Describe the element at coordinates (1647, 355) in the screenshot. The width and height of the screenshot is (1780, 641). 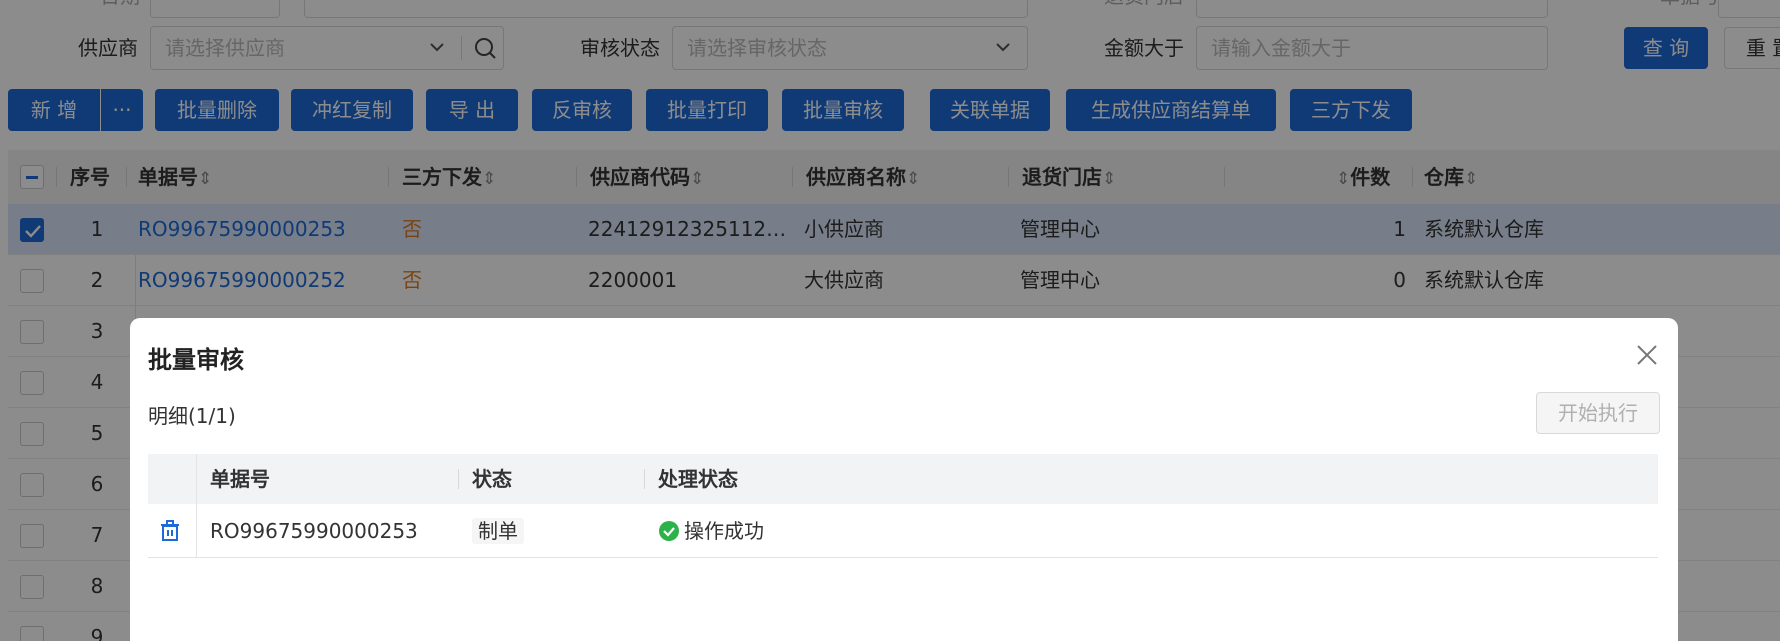
I see `close-icon` at that location.